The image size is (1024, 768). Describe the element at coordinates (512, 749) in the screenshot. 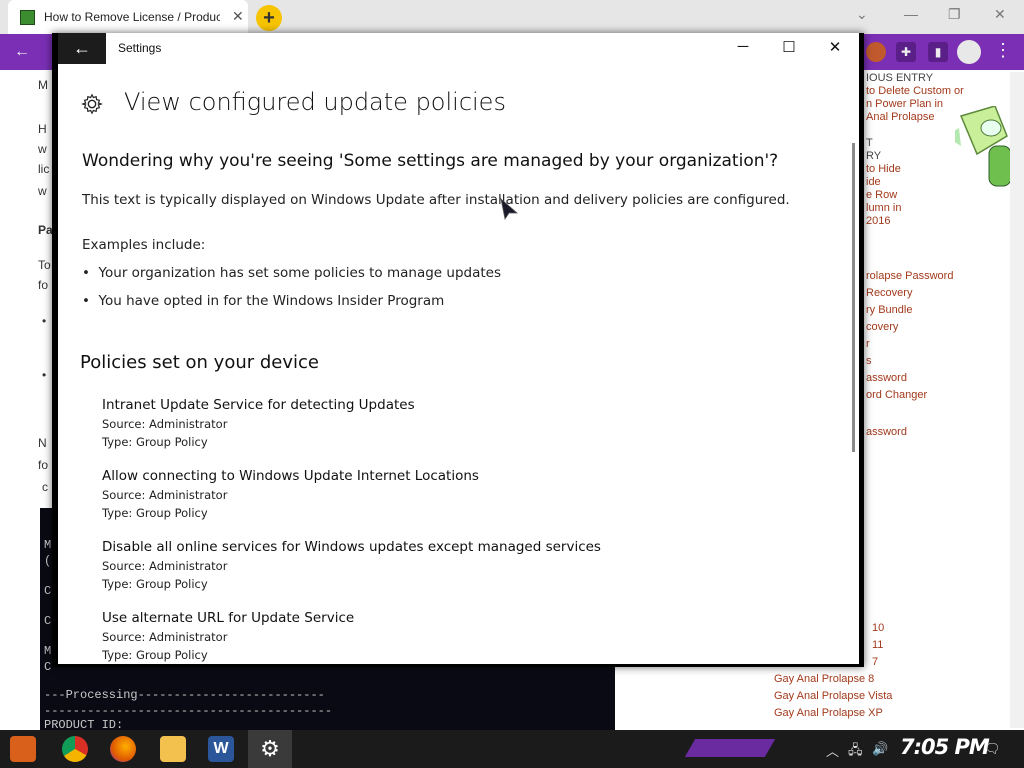

I see `taskbar` at that location.